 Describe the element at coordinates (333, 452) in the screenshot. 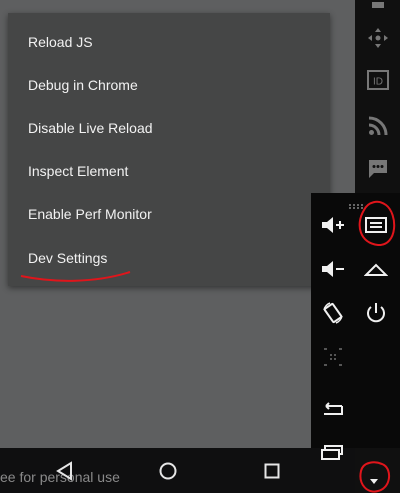

I see `recent-apps-icon` at that location.